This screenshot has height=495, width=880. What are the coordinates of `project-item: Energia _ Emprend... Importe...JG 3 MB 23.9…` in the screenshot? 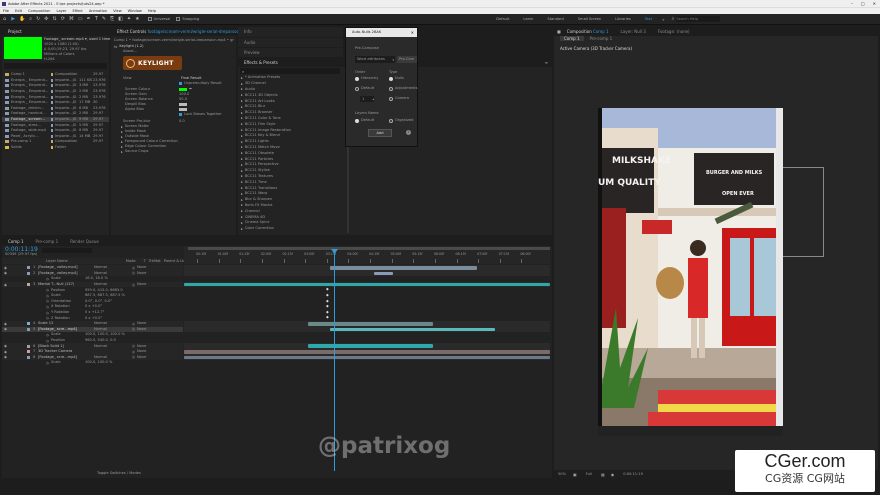 It's located at (55, 86).